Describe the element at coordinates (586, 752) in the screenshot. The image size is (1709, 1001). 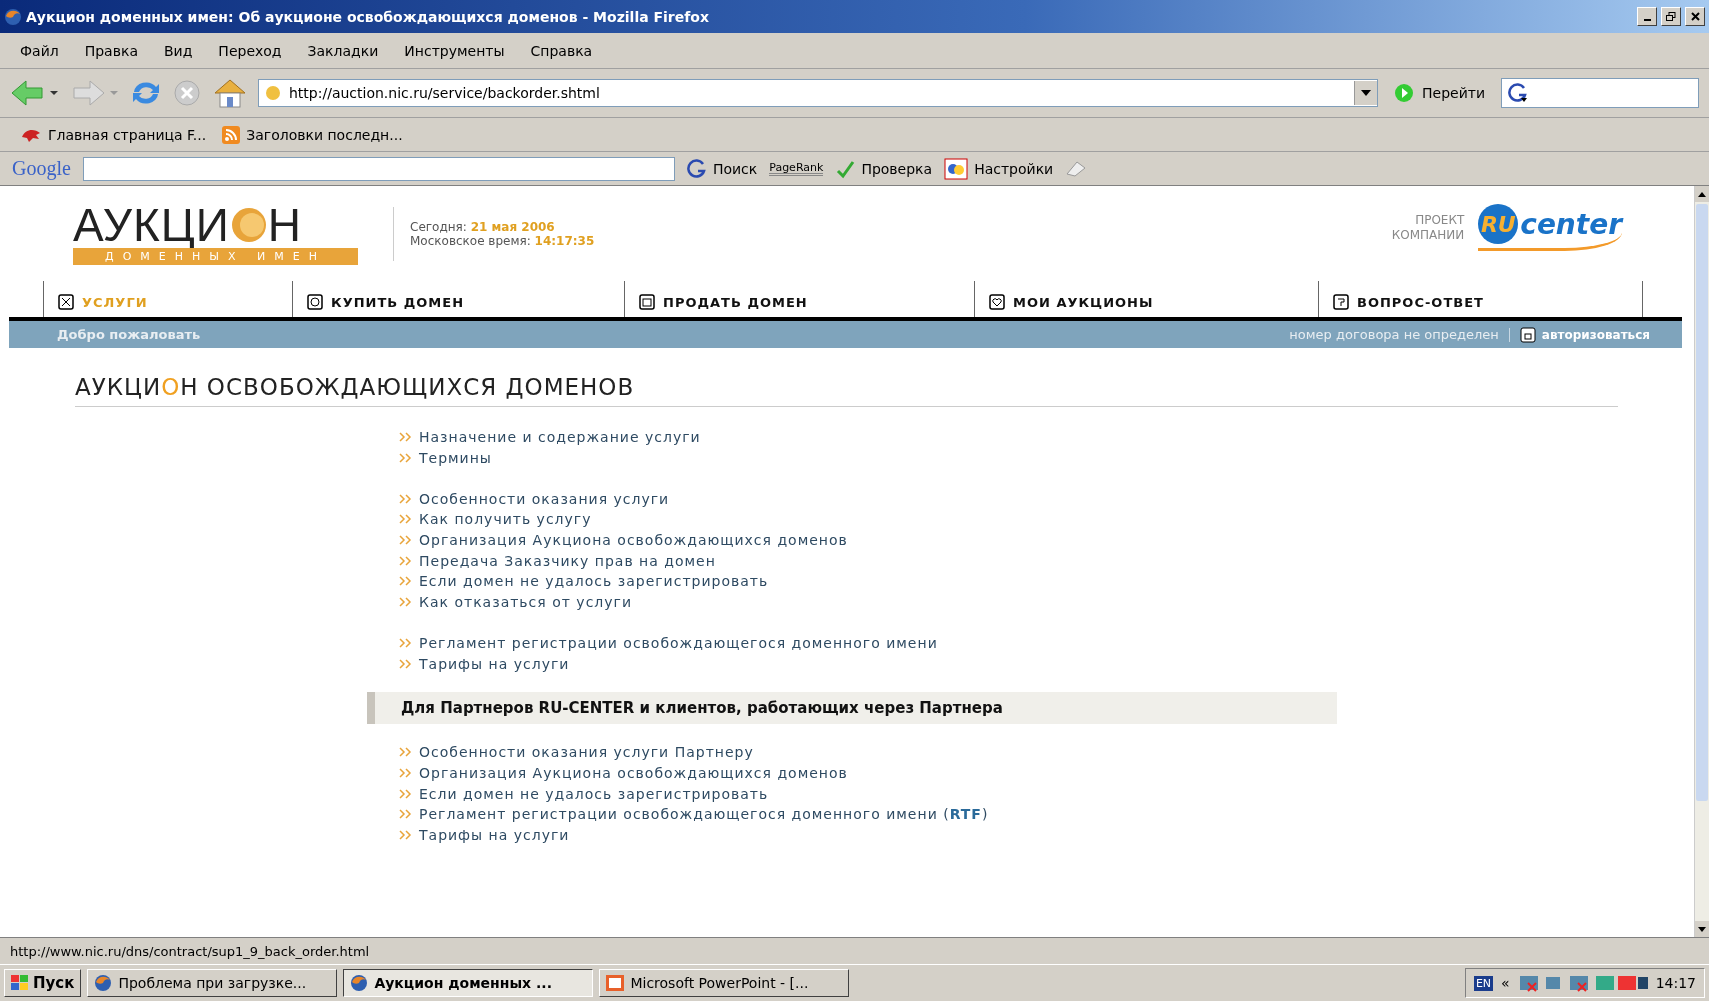
I see `service-link: Особенности оказания услуги Партнеру` at that location.